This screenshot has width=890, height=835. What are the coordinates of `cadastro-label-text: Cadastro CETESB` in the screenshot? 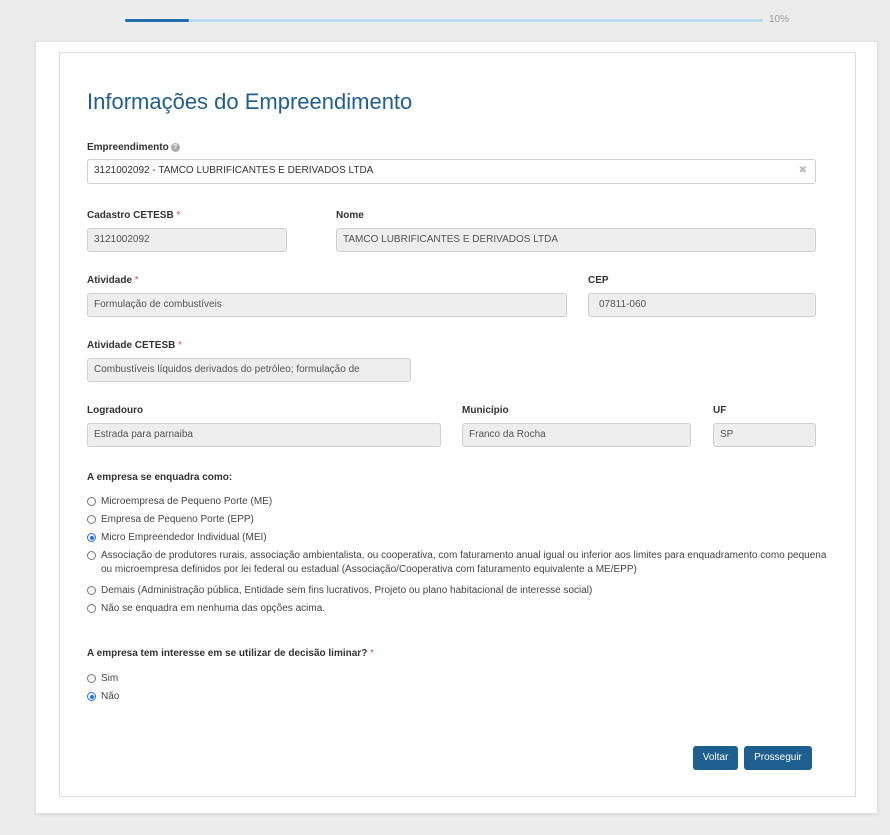 It's located at (130, 215).